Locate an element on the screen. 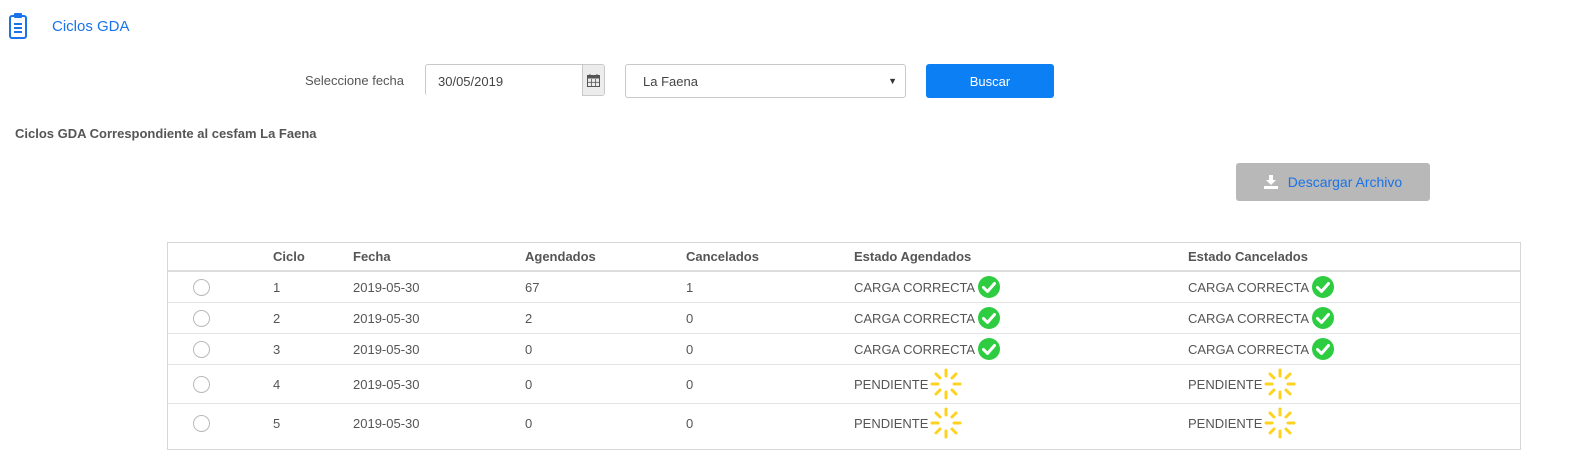 The image size is (1585, 464). cell-ciclo: 5 is located at coordinates (277, 423).